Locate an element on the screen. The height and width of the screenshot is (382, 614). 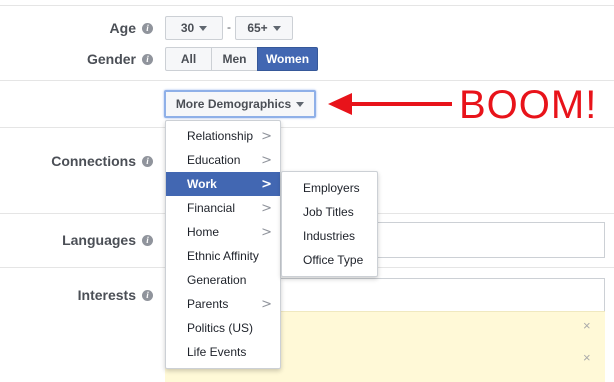
submenu-item-industries: Industries is located at coordinates (329, 236).